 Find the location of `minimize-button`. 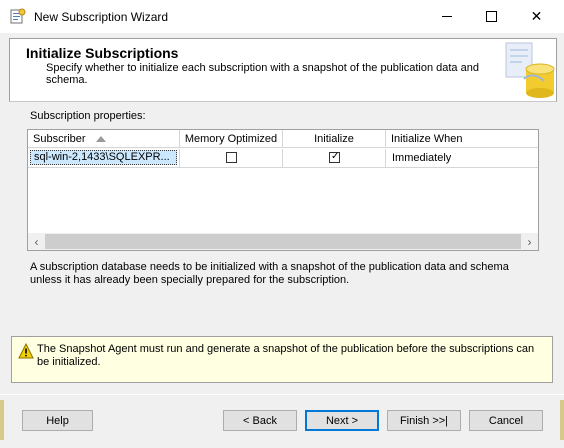

minimize-button is located at coordinates (446, 16).